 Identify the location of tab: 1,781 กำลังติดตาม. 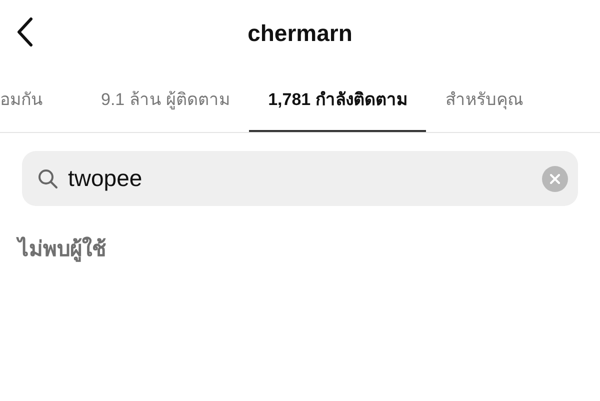
(337, 99).